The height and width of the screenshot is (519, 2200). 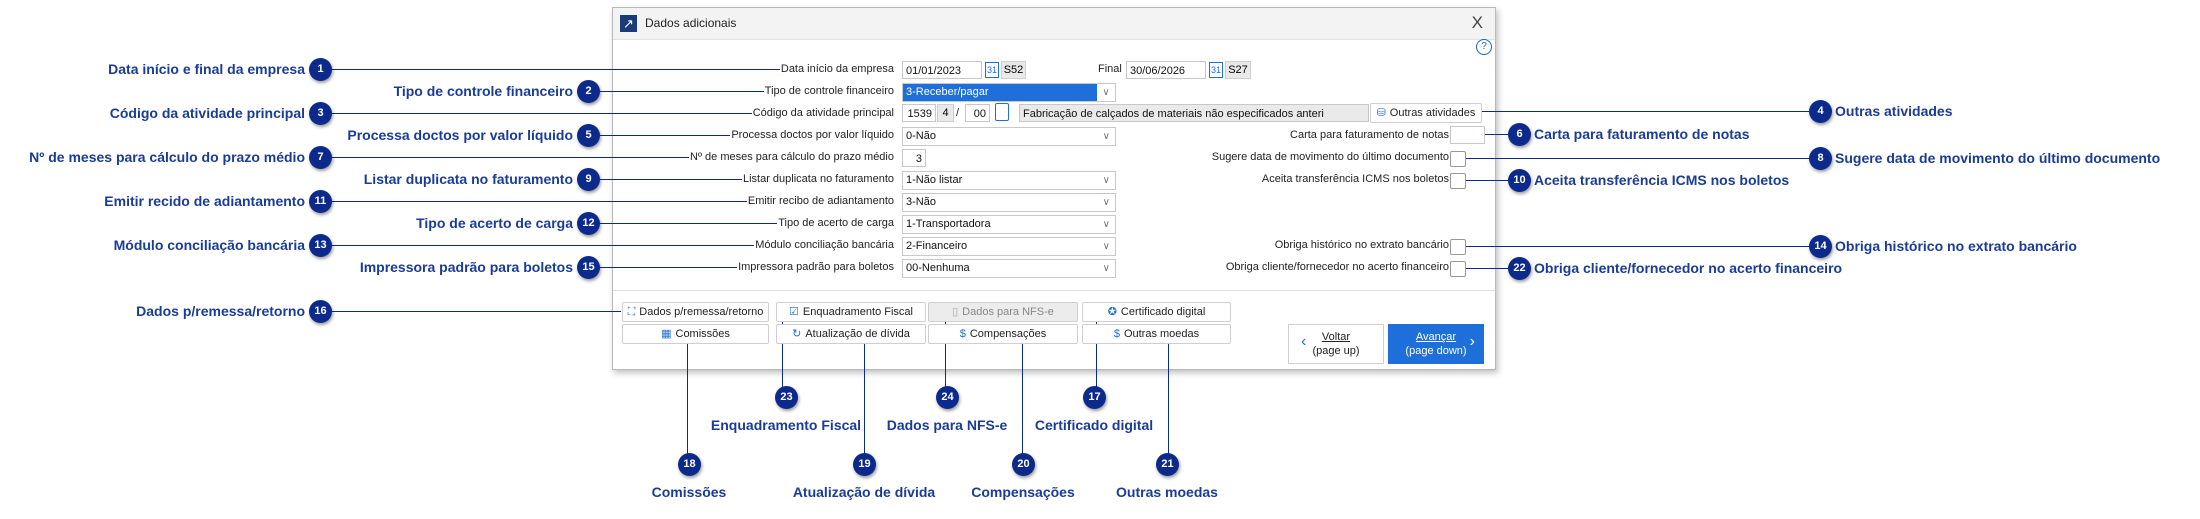 I want to click on certificado-button: ✪ Certificado digital, so click(x=1156, y=312).